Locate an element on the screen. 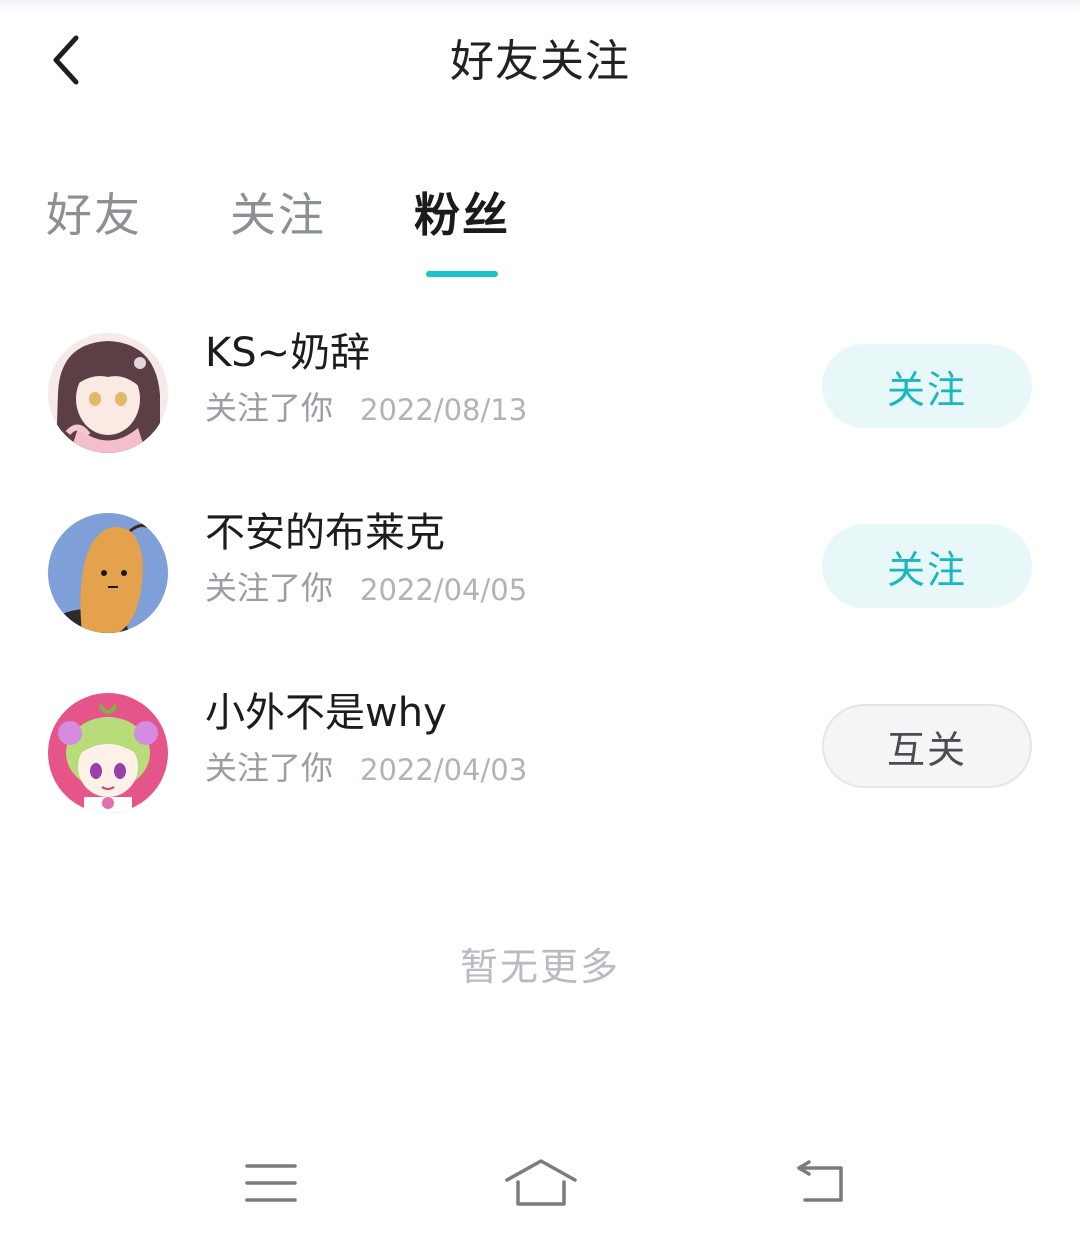 The height and width of the screenshot is (1245, 1080). list-item: 小外不是why 关注了你 2022/04/03 互关 is located at coordinates (540, 753).